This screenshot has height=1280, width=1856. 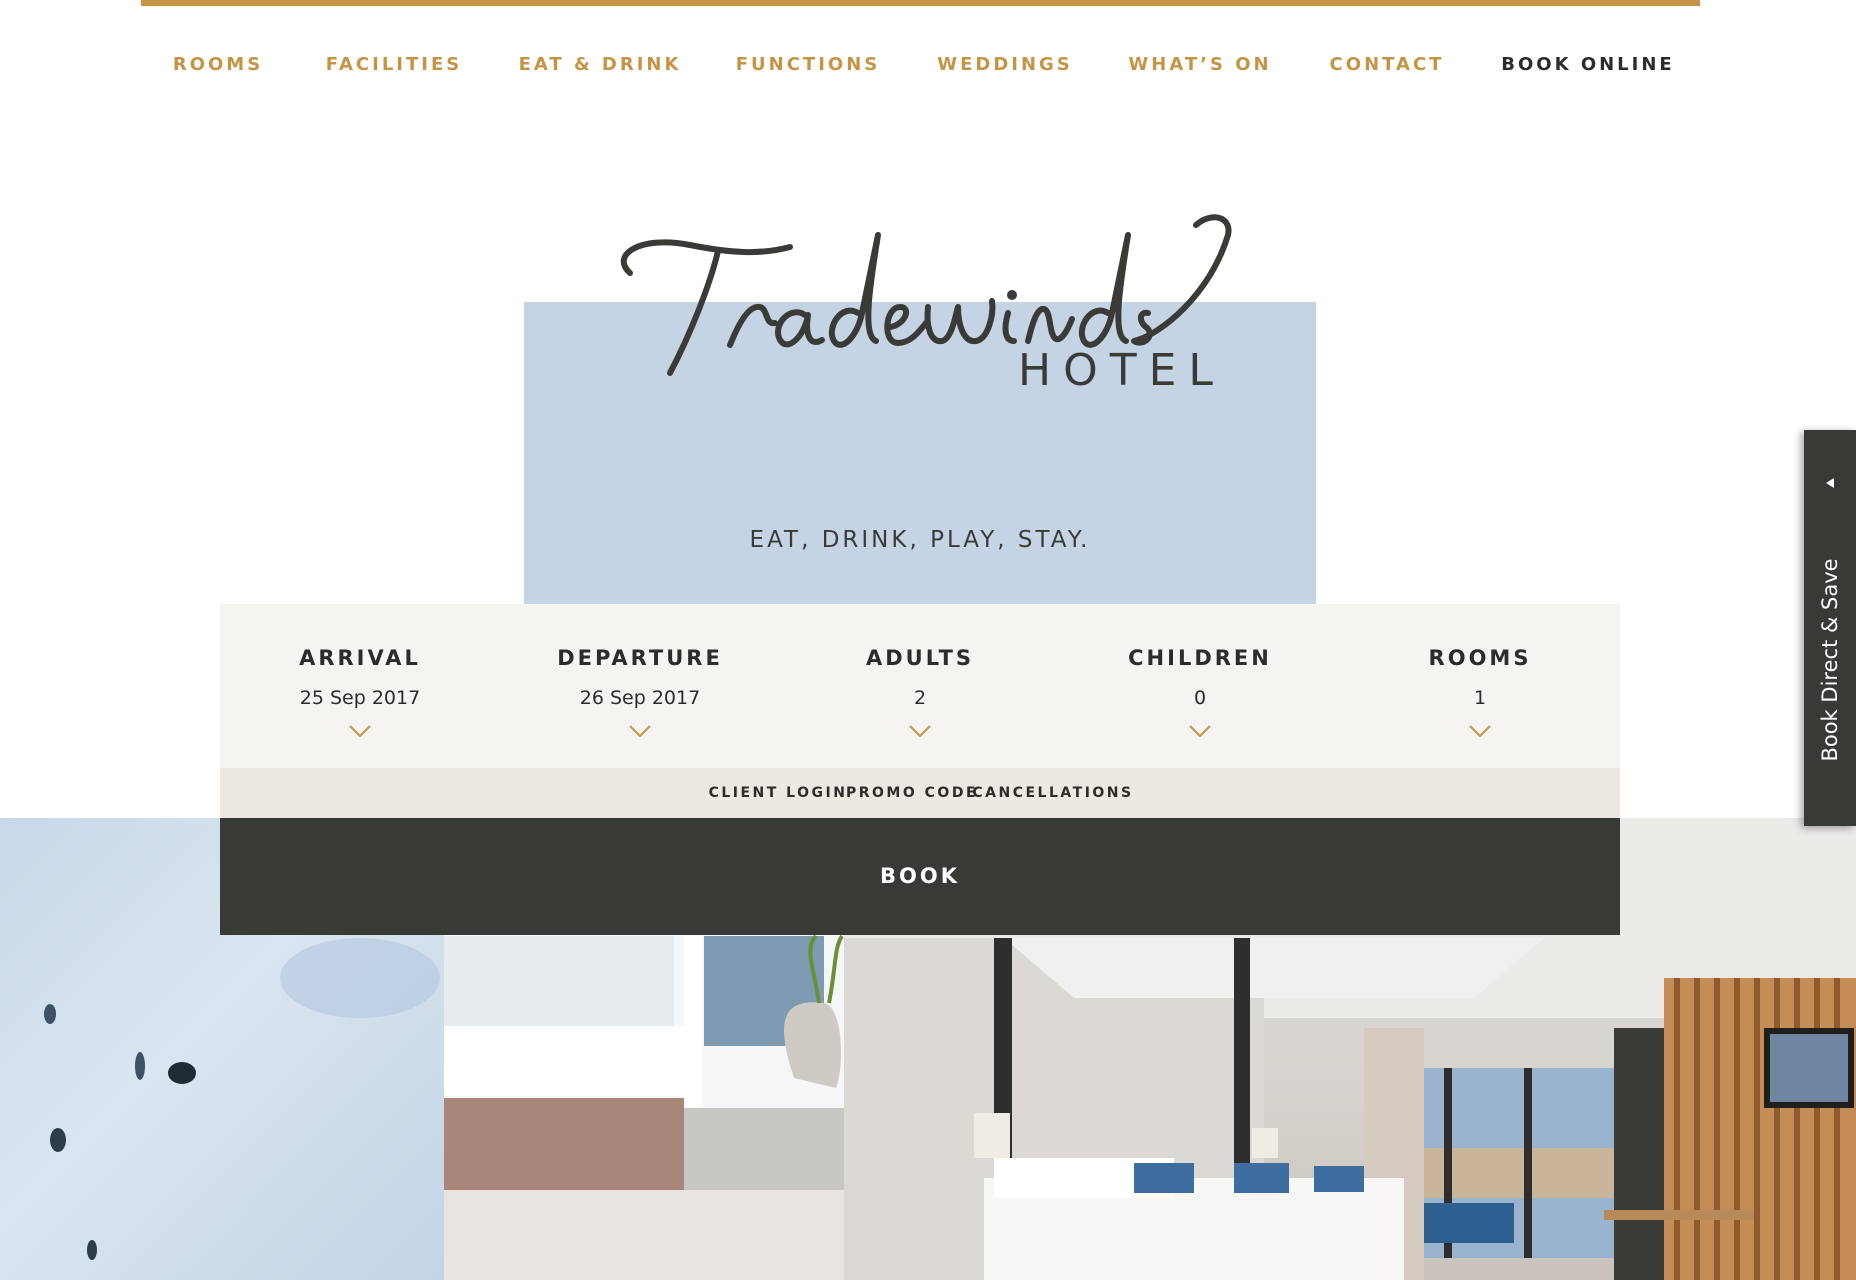 I want to click on nav-book-online: BOOK ONLINE, so click(x=1587, y=65).